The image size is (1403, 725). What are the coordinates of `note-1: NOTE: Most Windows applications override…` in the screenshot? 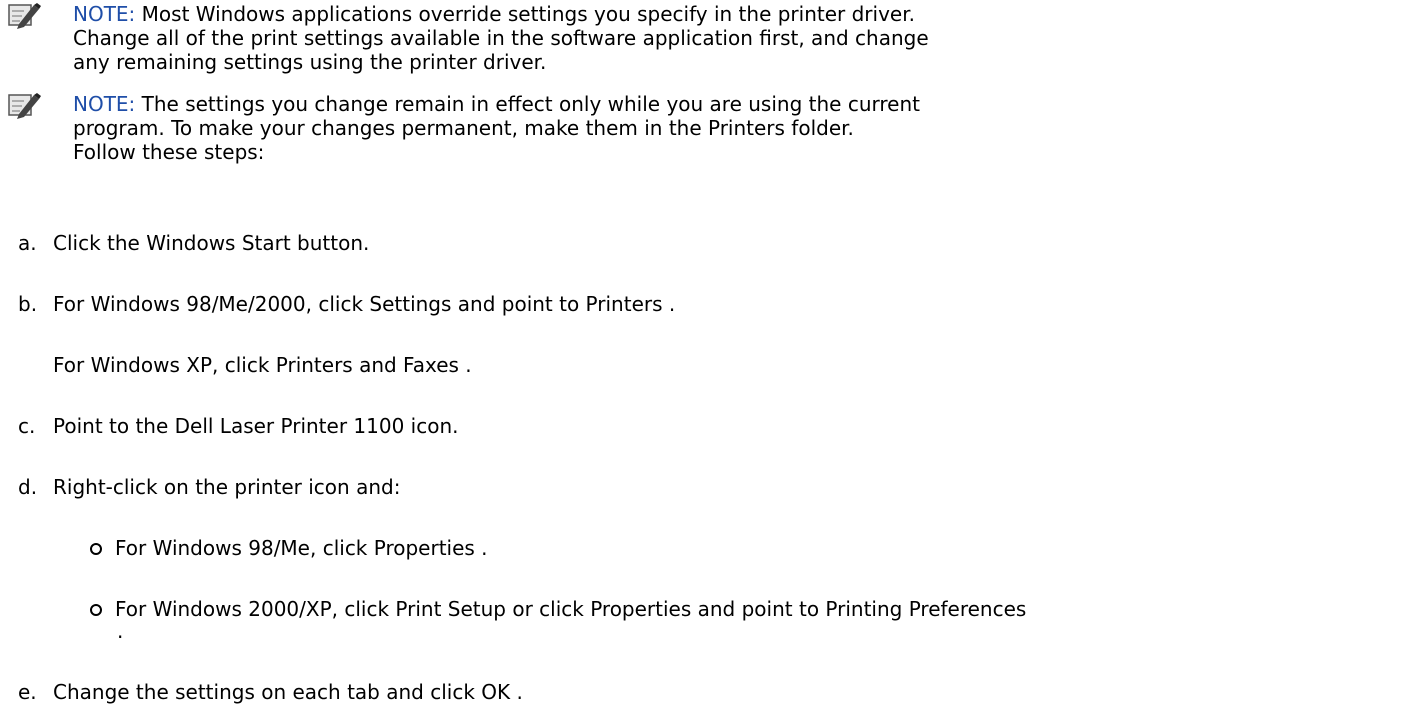 It's located at (468, 38).